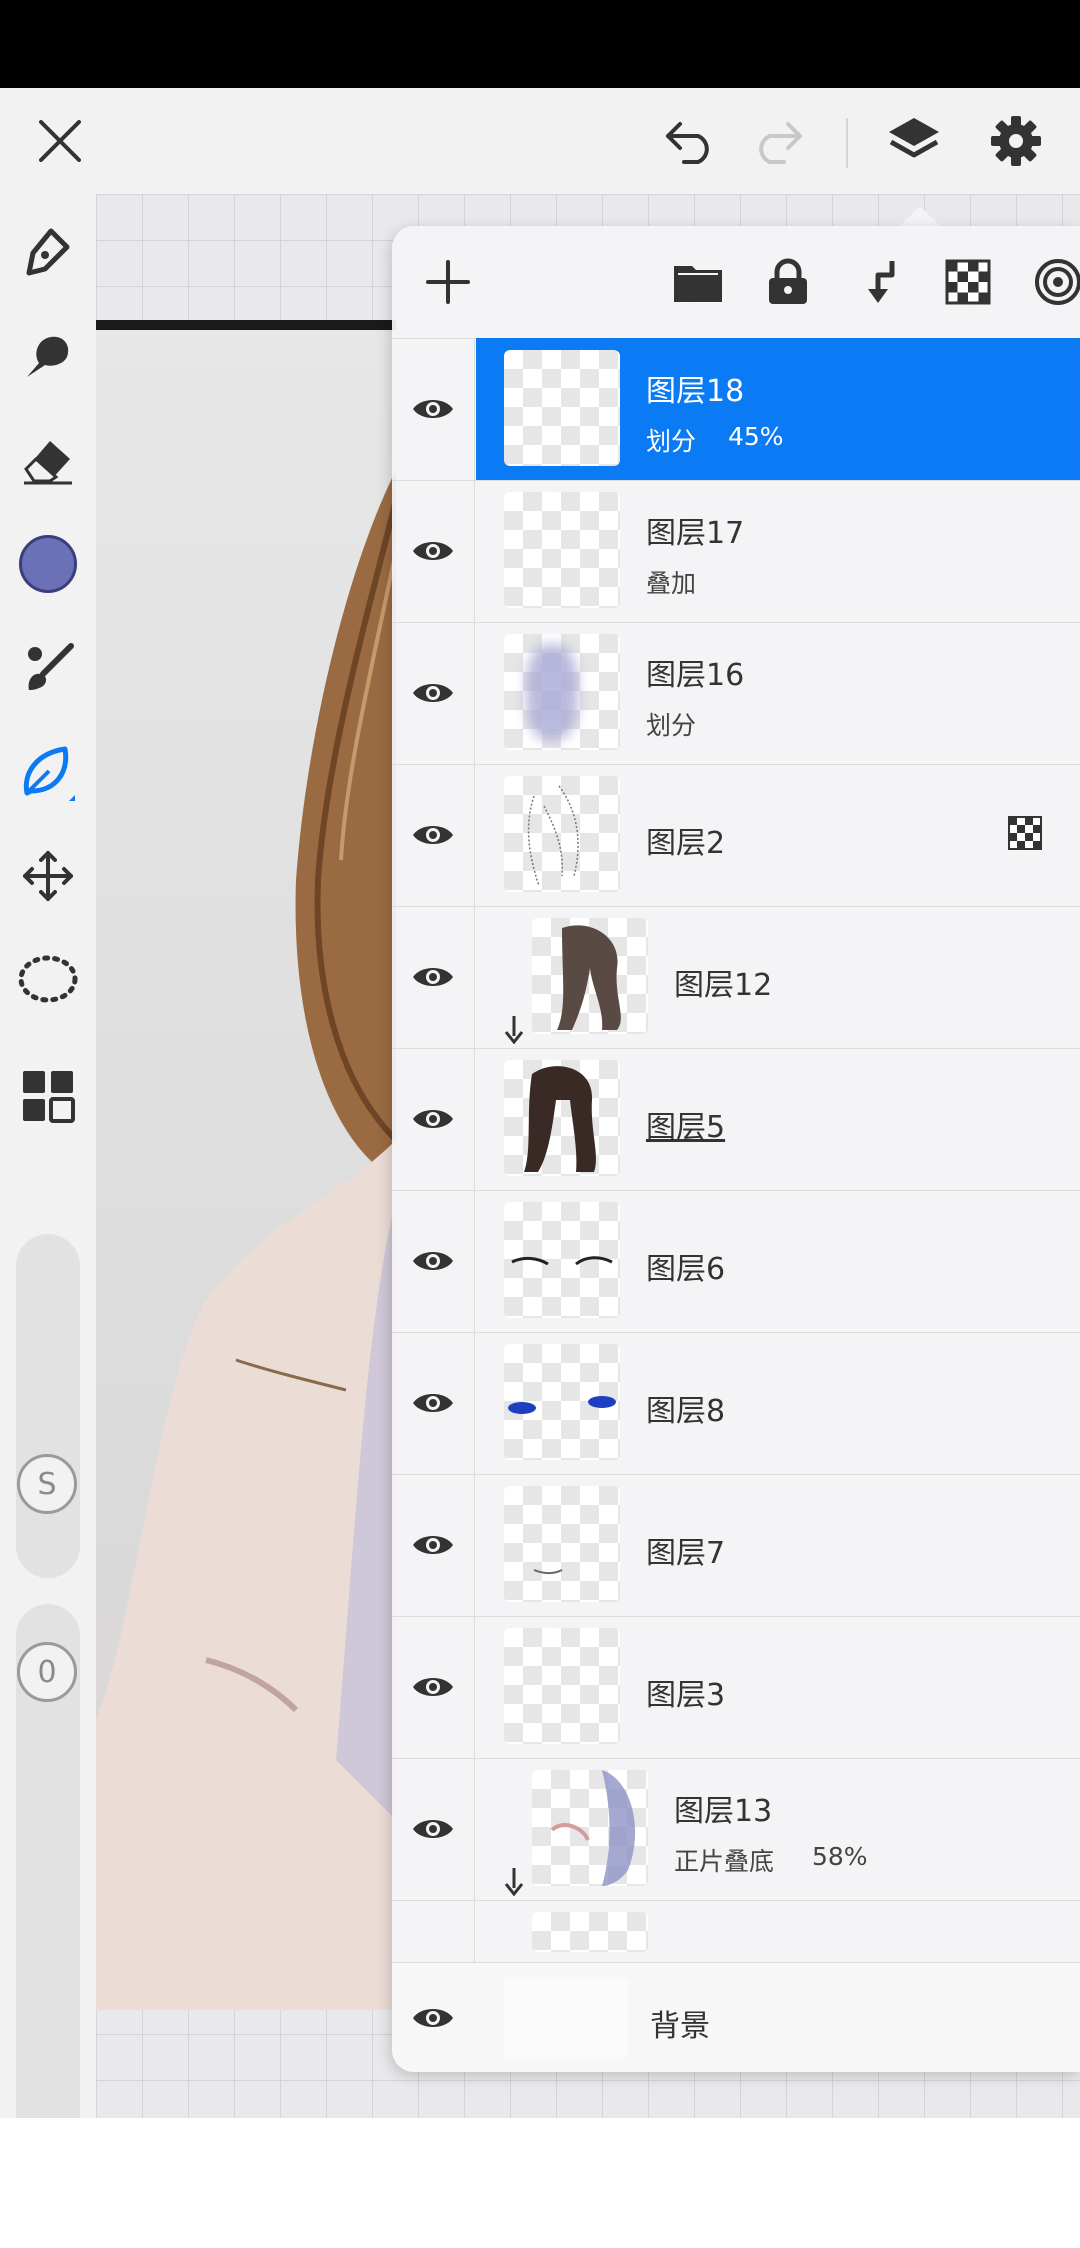 Image resolution: width=1080 pixels, height=2248 pixels. I want to click on background-layer-row: 背景, so click(736, 2017).